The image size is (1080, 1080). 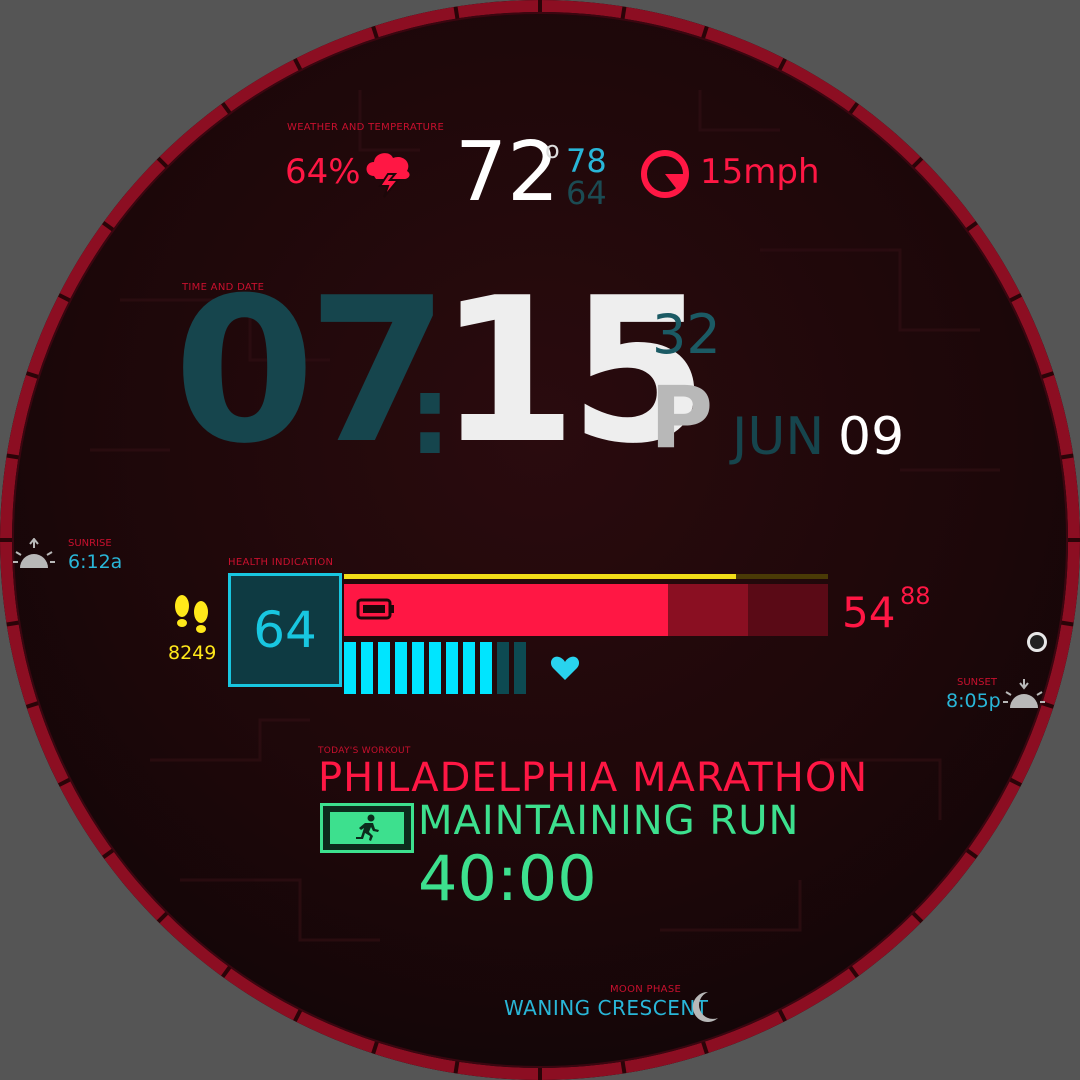 I want to click on workout-icon-fill, so click(x=367, y=828).